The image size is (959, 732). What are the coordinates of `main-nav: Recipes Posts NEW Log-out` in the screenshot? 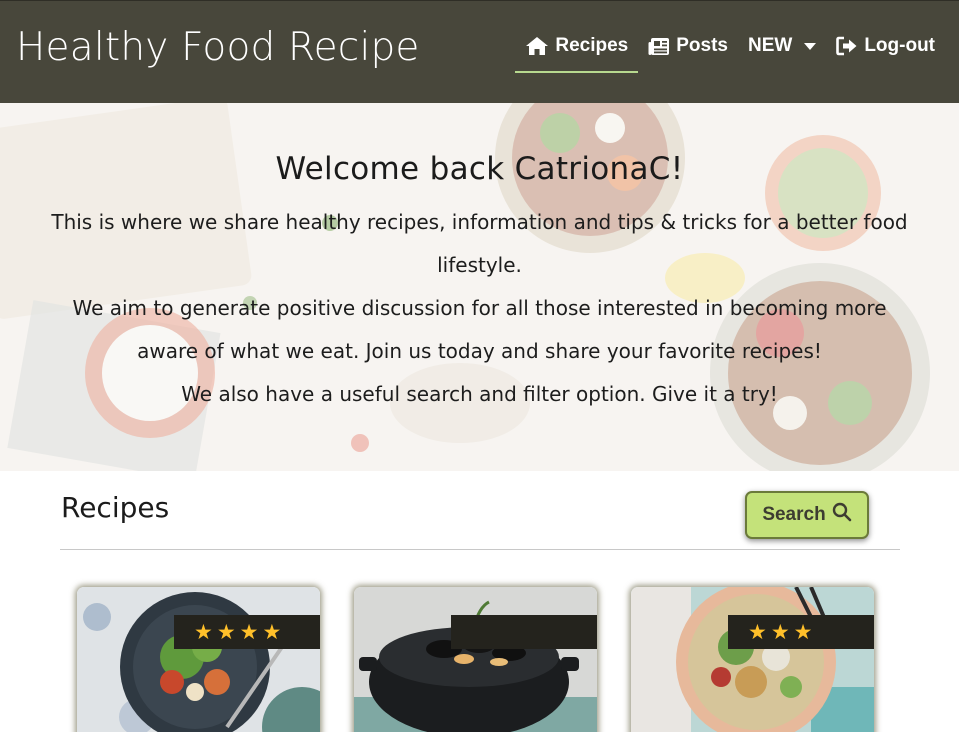 It's located at (730, 52).